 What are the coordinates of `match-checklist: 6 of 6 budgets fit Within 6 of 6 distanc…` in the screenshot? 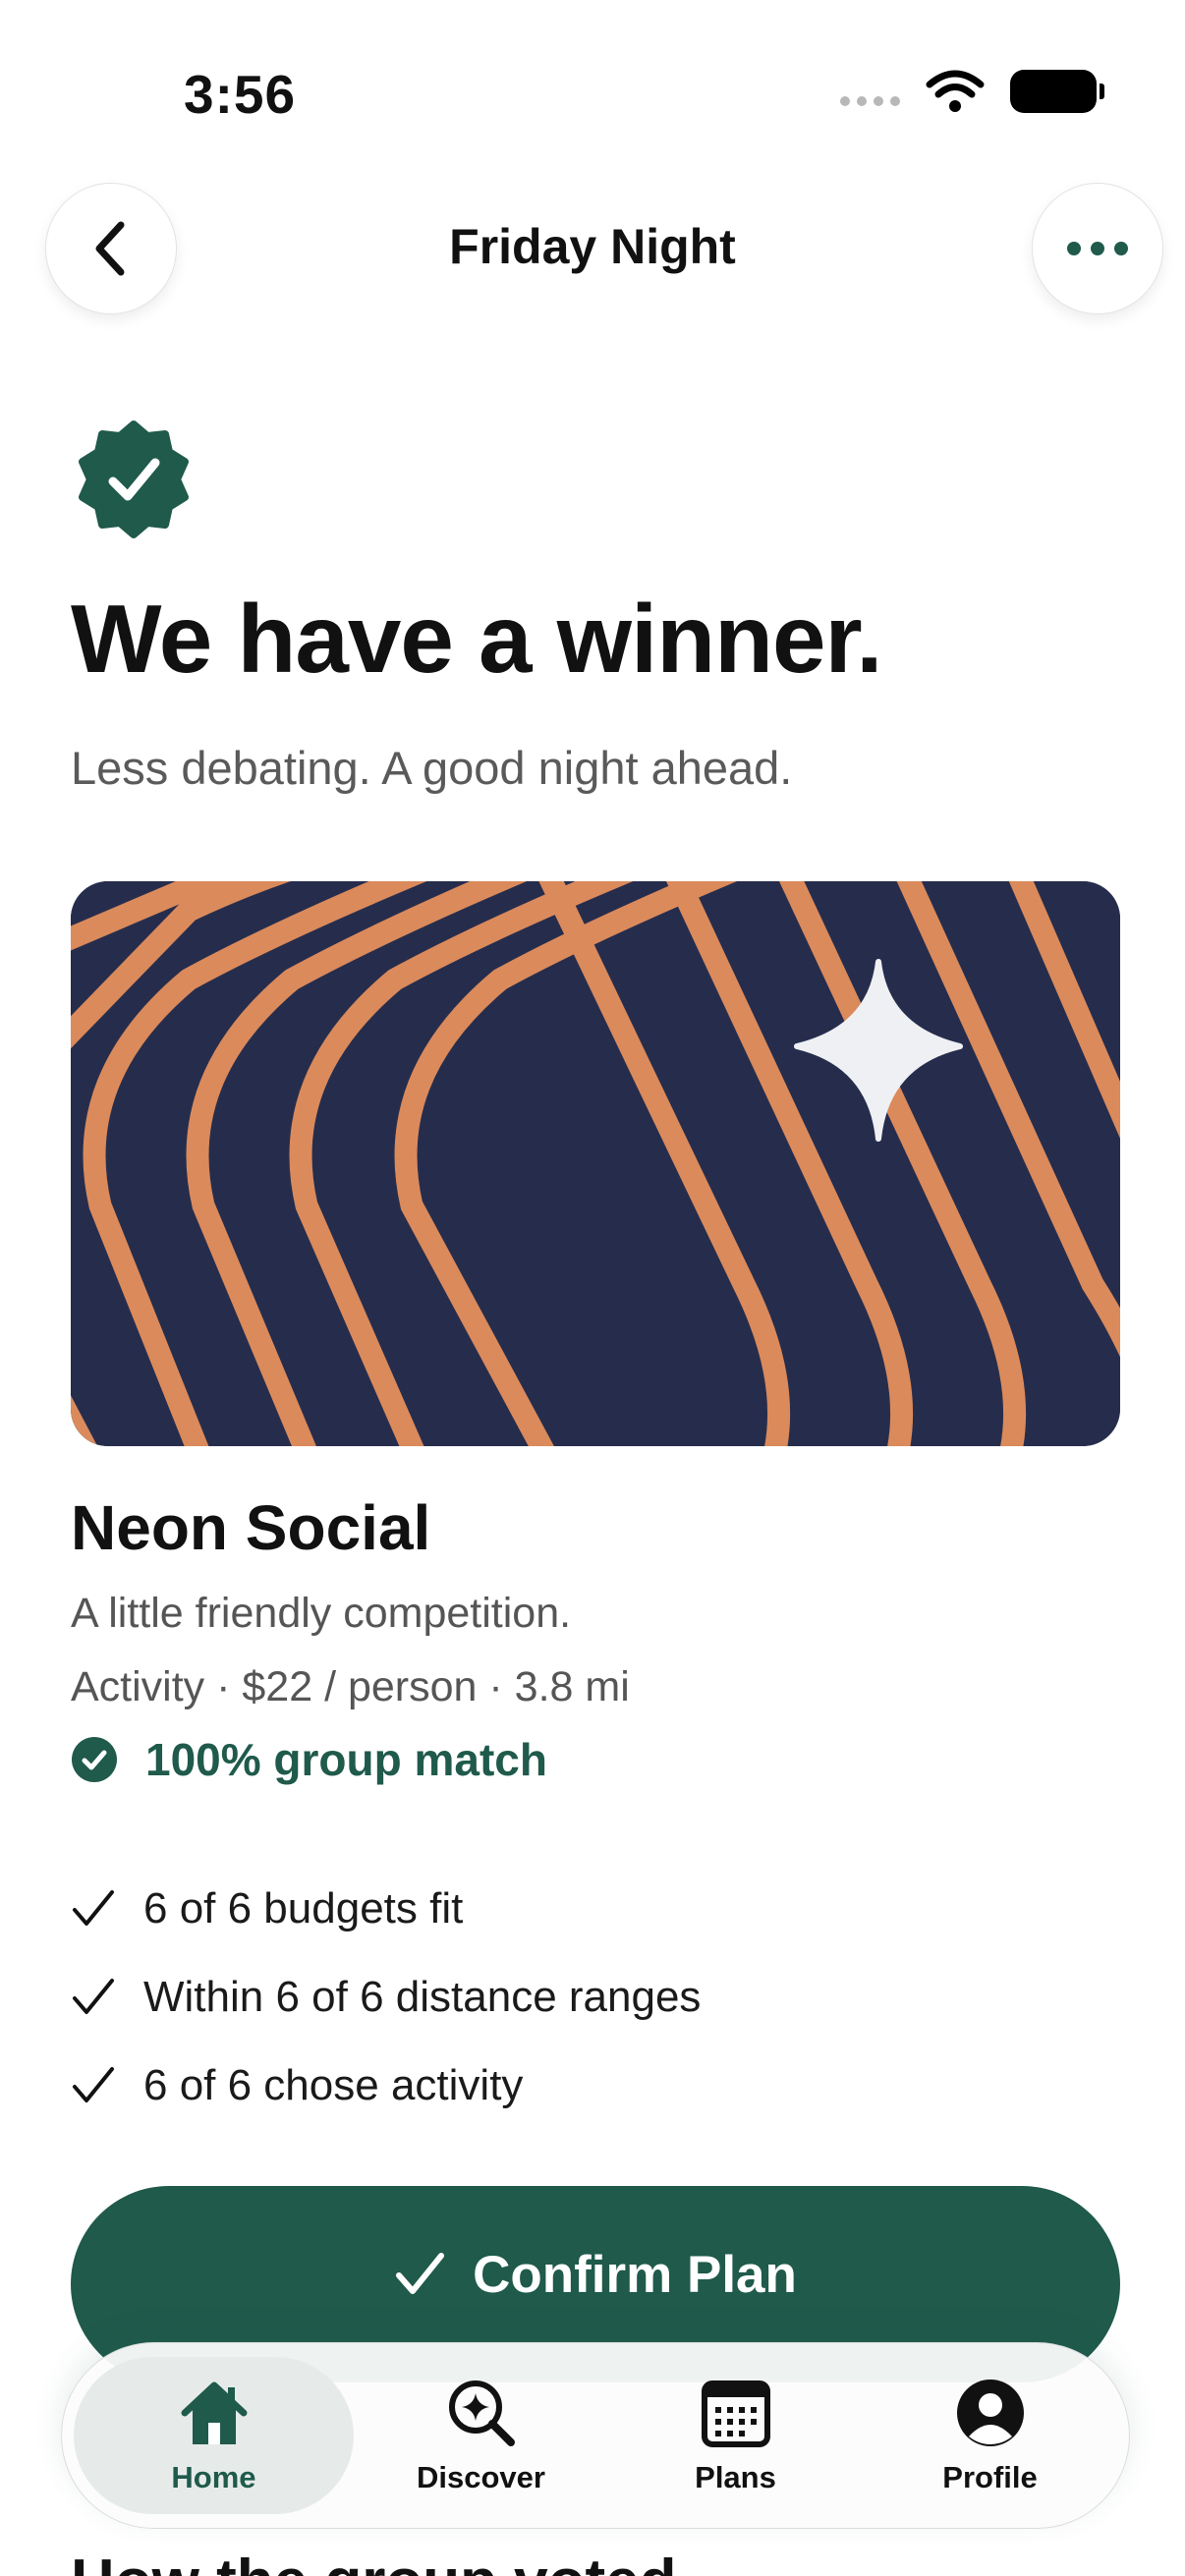 It's located at (386, 1997).